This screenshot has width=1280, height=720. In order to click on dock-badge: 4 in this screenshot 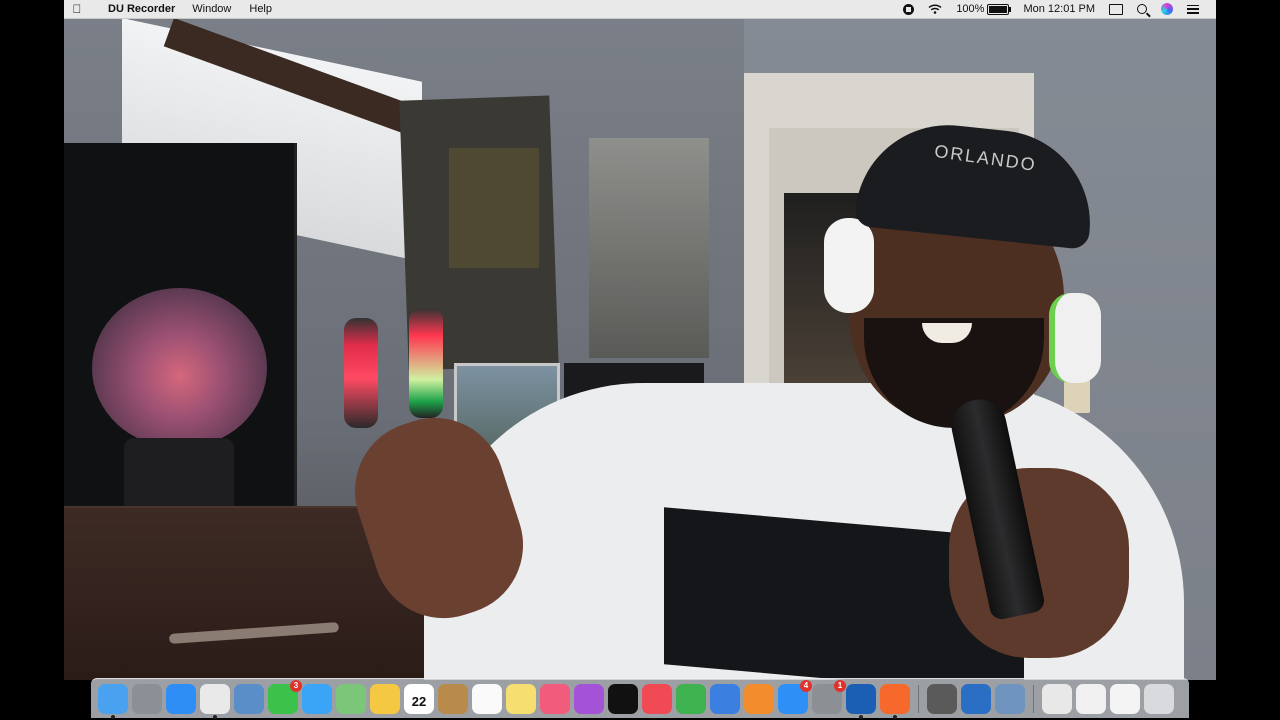, I will do `click(806, 685)`.